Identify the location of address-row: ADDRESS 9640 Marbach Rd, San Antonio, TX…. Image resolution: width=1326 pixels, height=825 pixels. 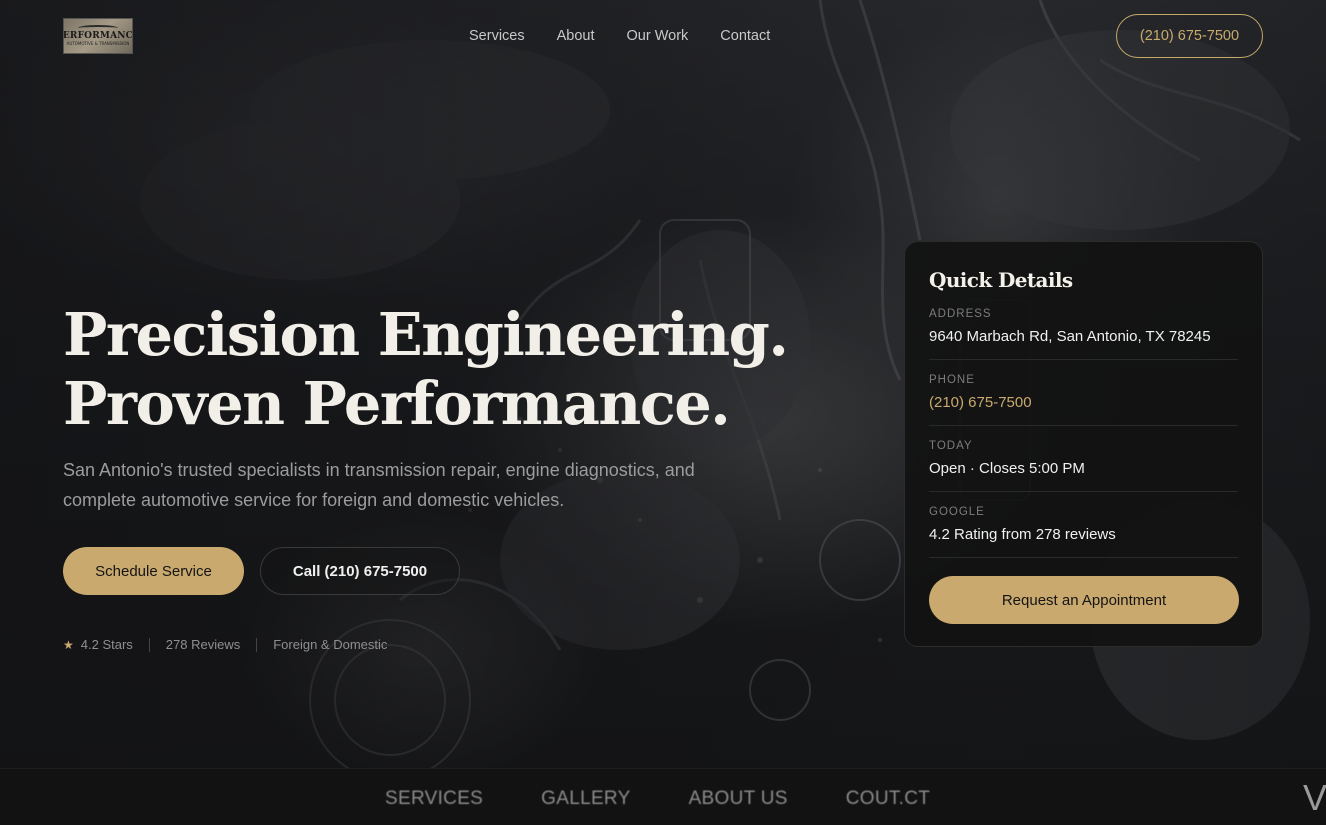
(1083, 326).